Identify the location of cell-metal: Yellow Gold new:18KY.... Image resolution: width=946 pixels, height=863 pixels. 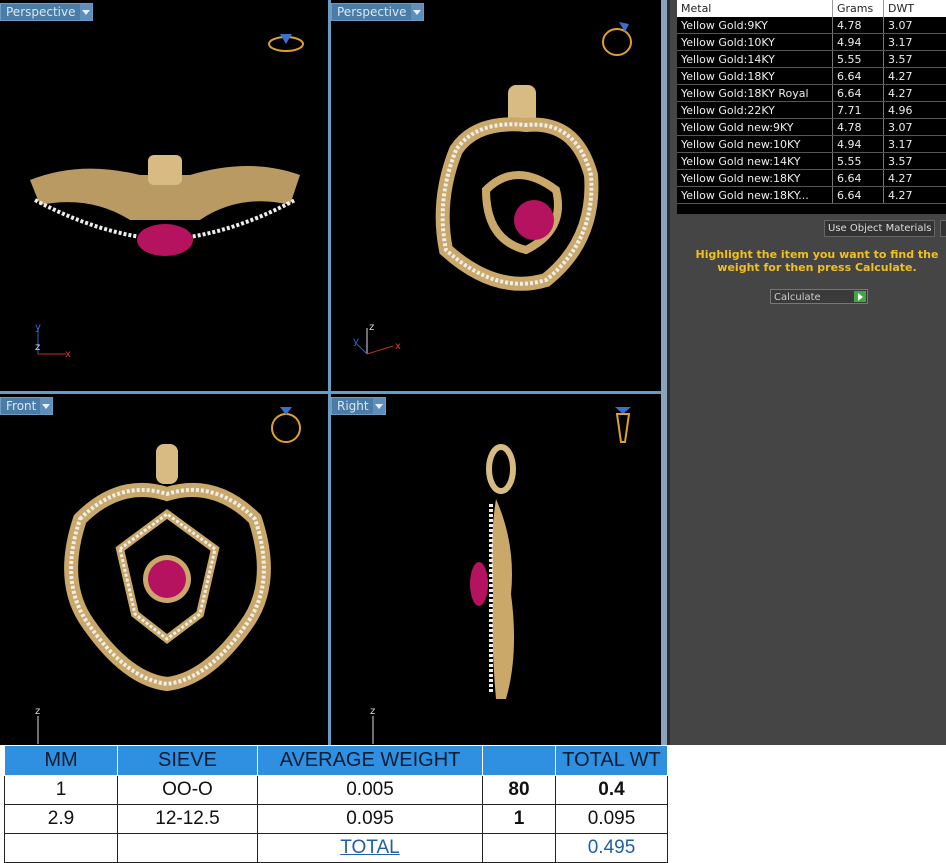
(755, 195).